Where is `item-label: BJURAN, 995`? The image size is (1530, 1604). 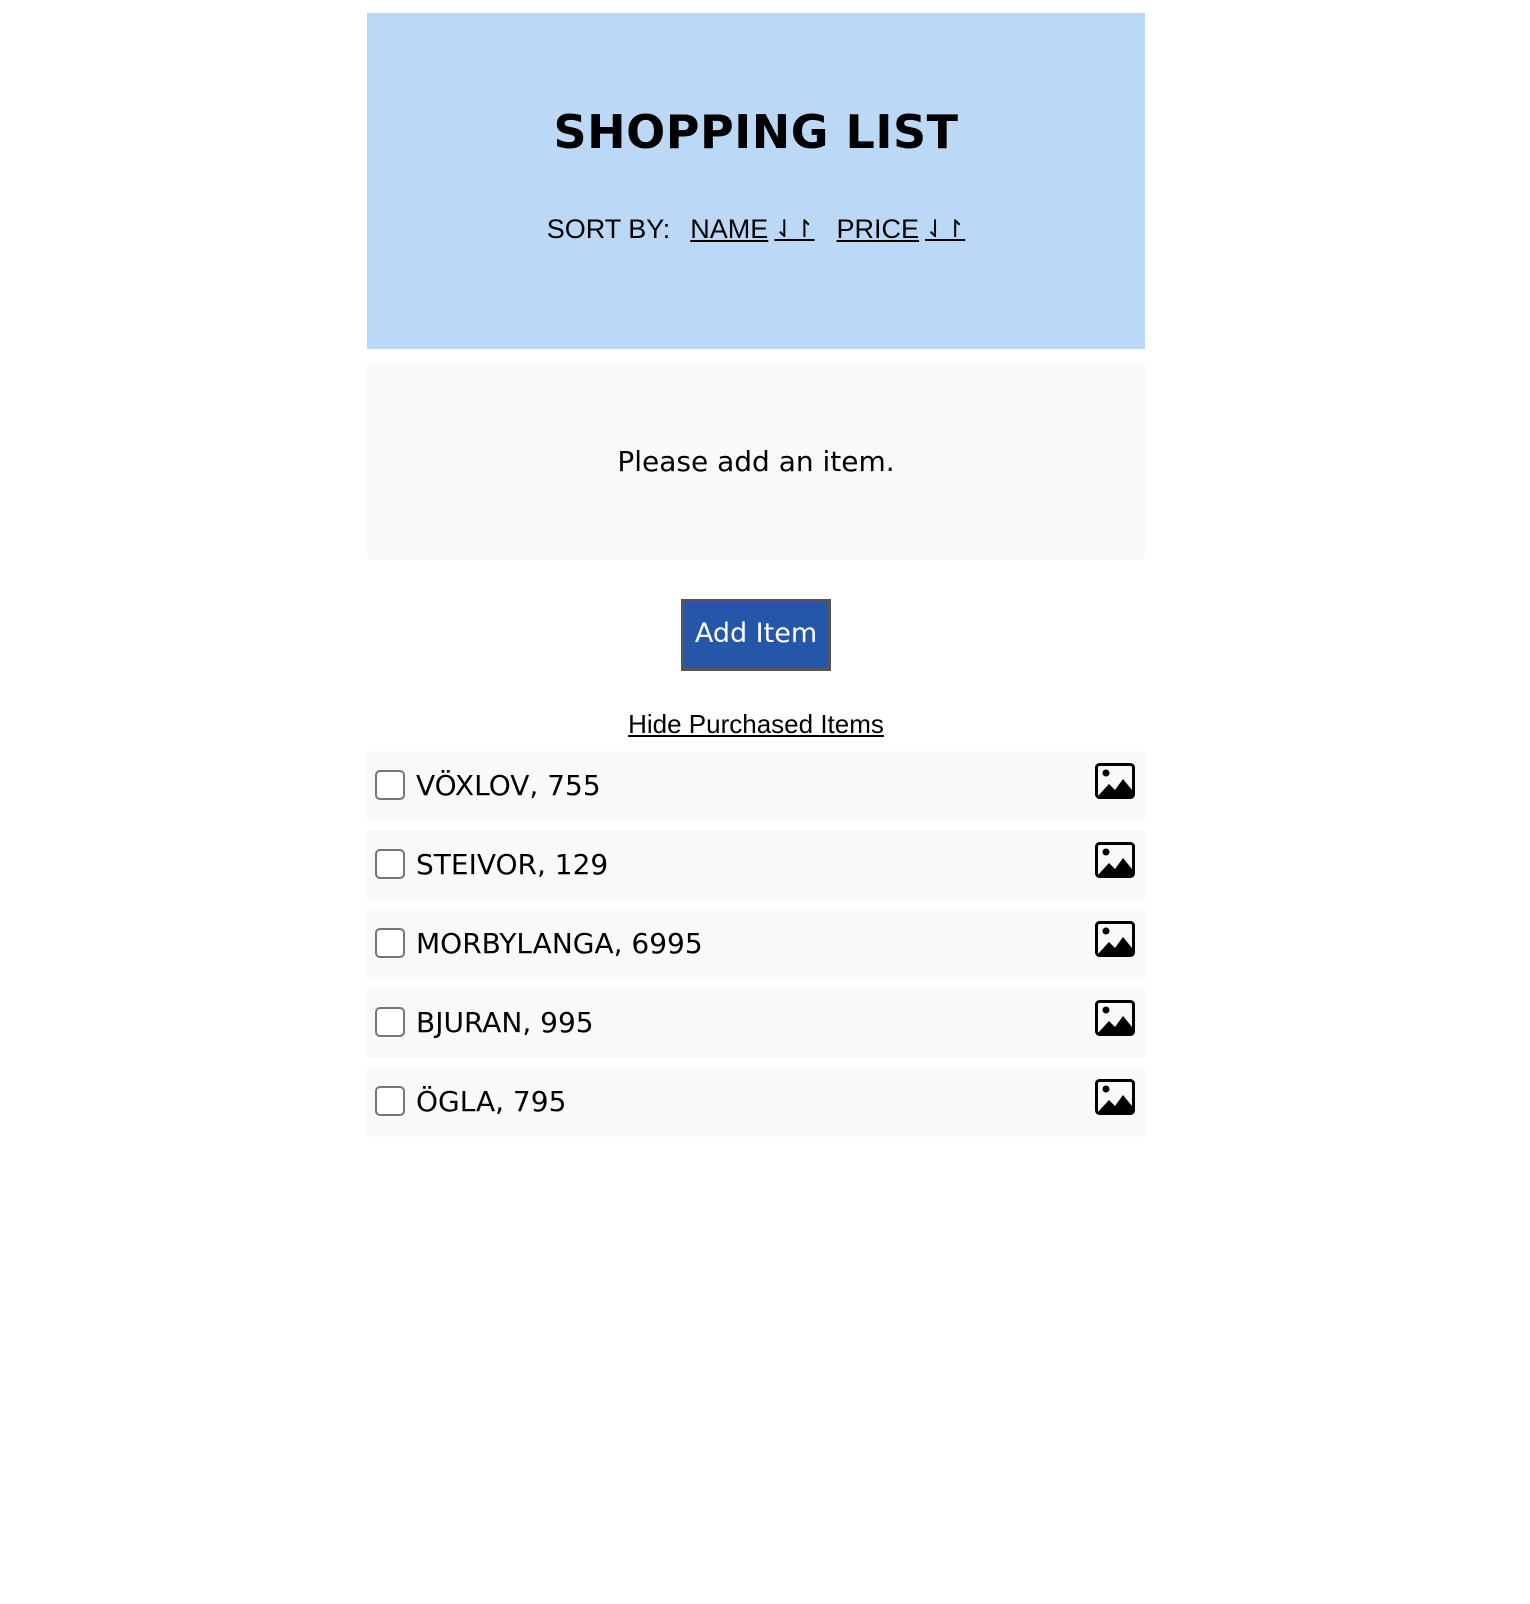 item-label: BJURAN, 995 is located at coordinates (505, 1022).